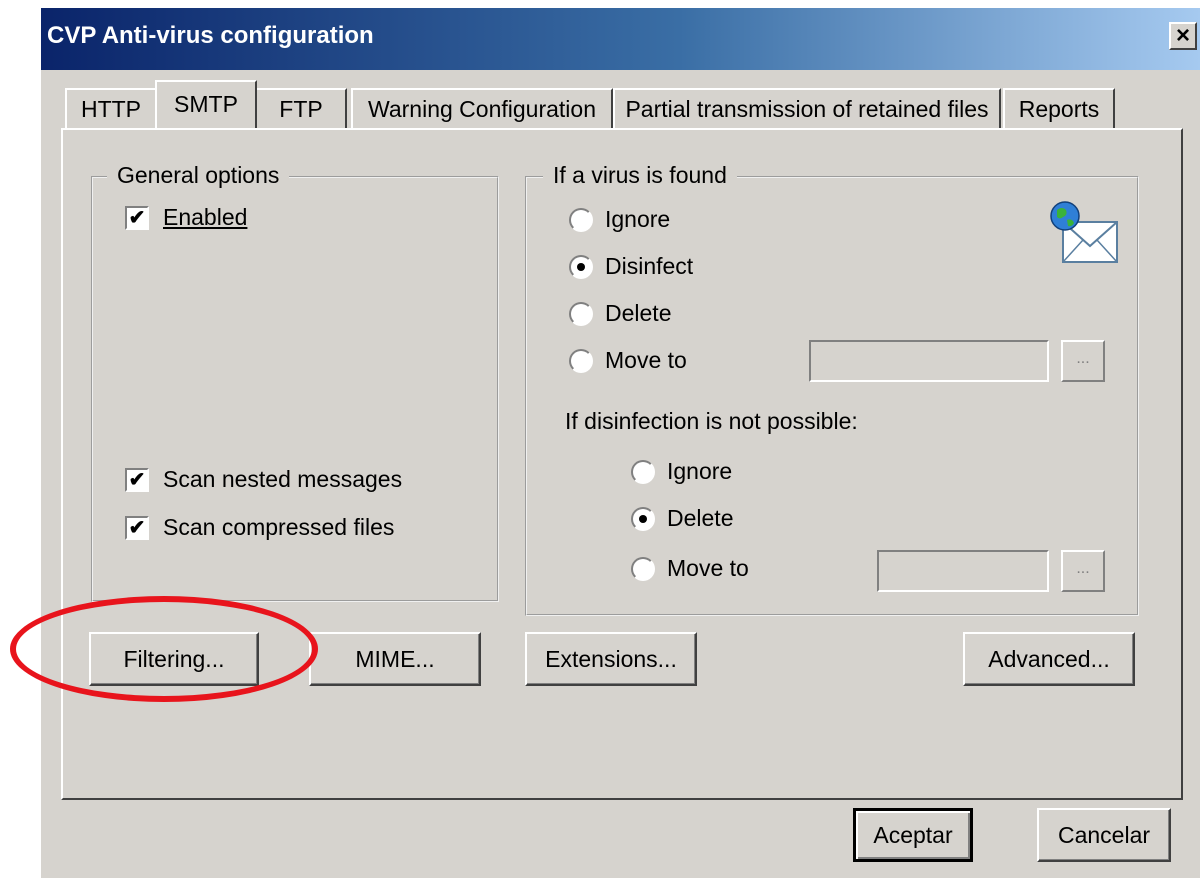 The image size is (1200, 878). I want to click on disinfection-not-possible-label: If disinfection is not possible:, so click(711, 421).